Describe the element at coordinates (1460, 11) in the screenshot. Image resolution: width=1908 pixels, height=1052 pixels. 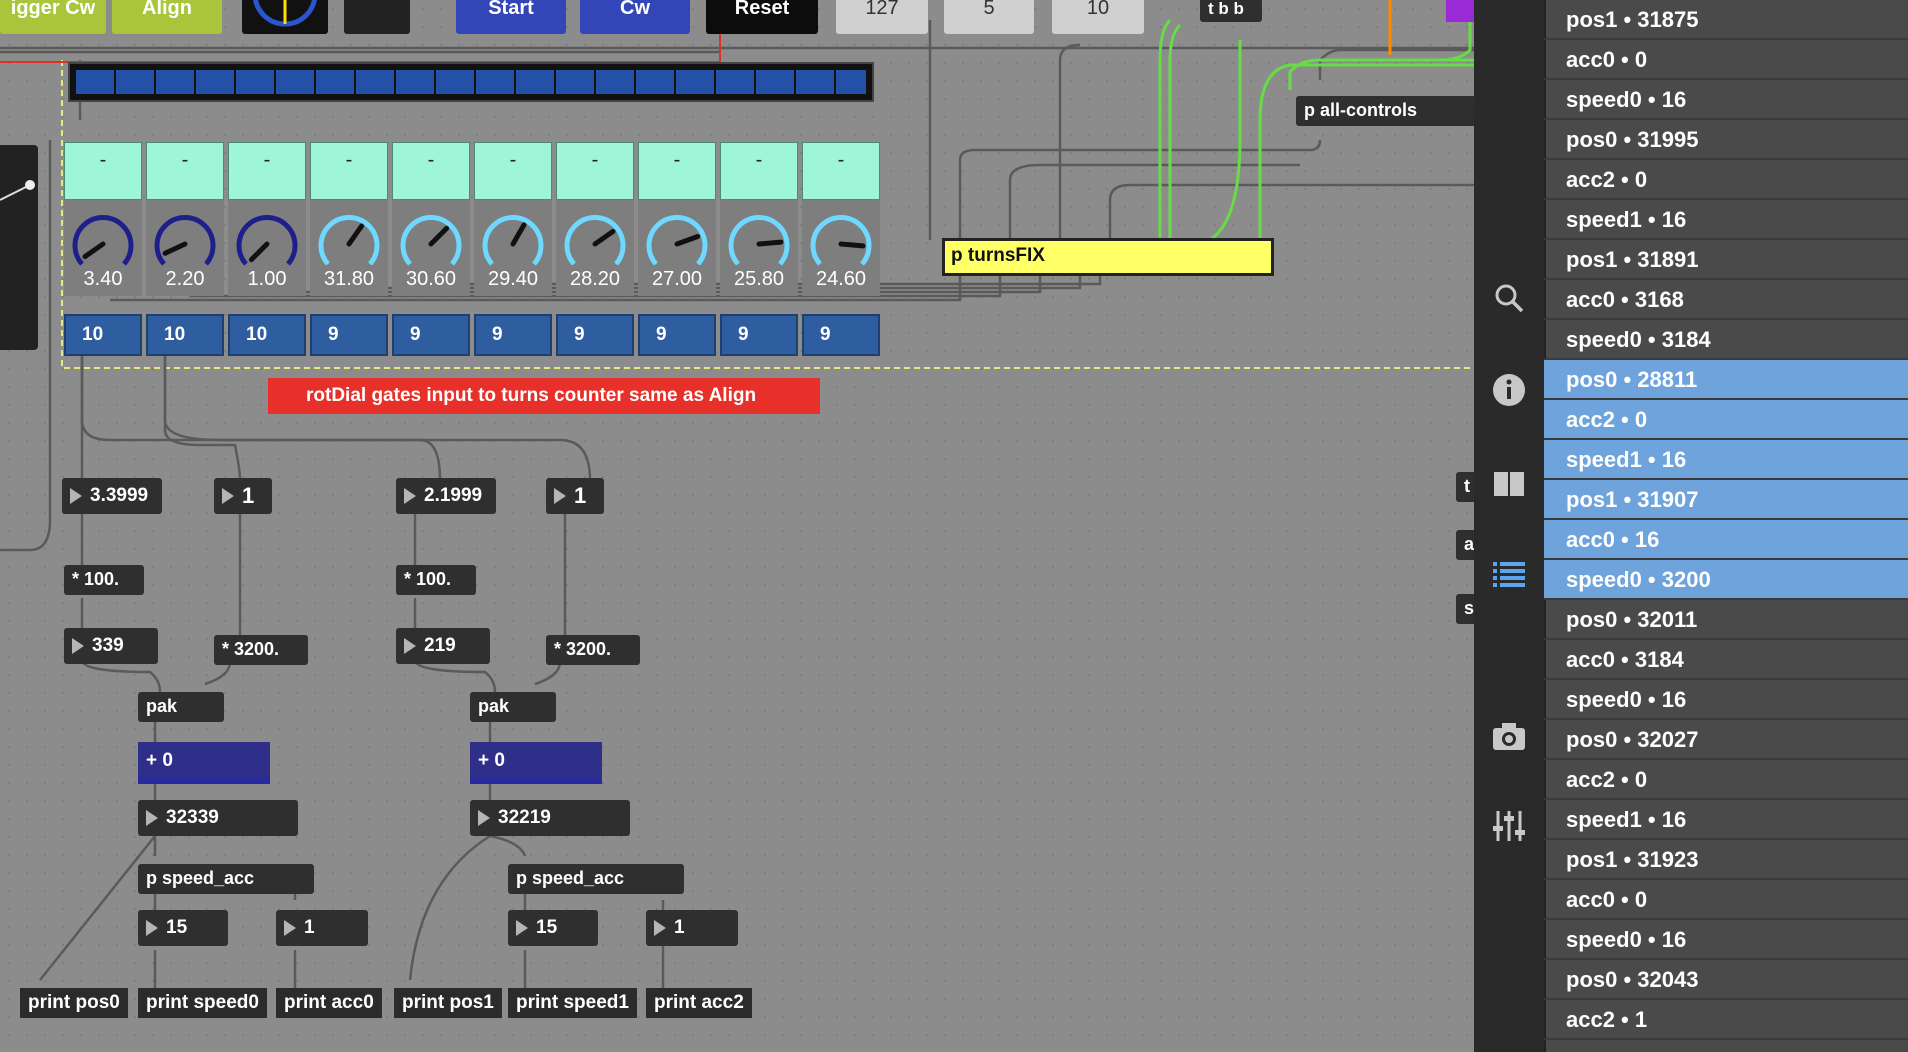
I see `purple-object` at that location.